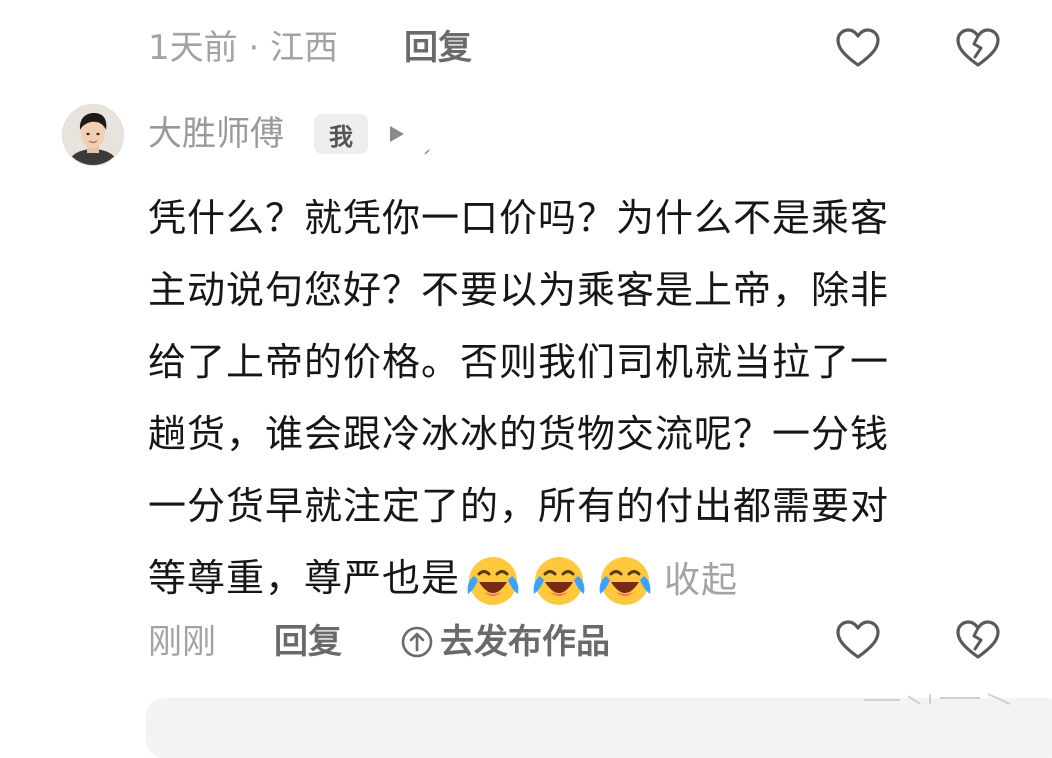  What do you see at coordinates (599, 728) in the screenshot?
I see `comment-input-bar` at bounding box center [599, 728].